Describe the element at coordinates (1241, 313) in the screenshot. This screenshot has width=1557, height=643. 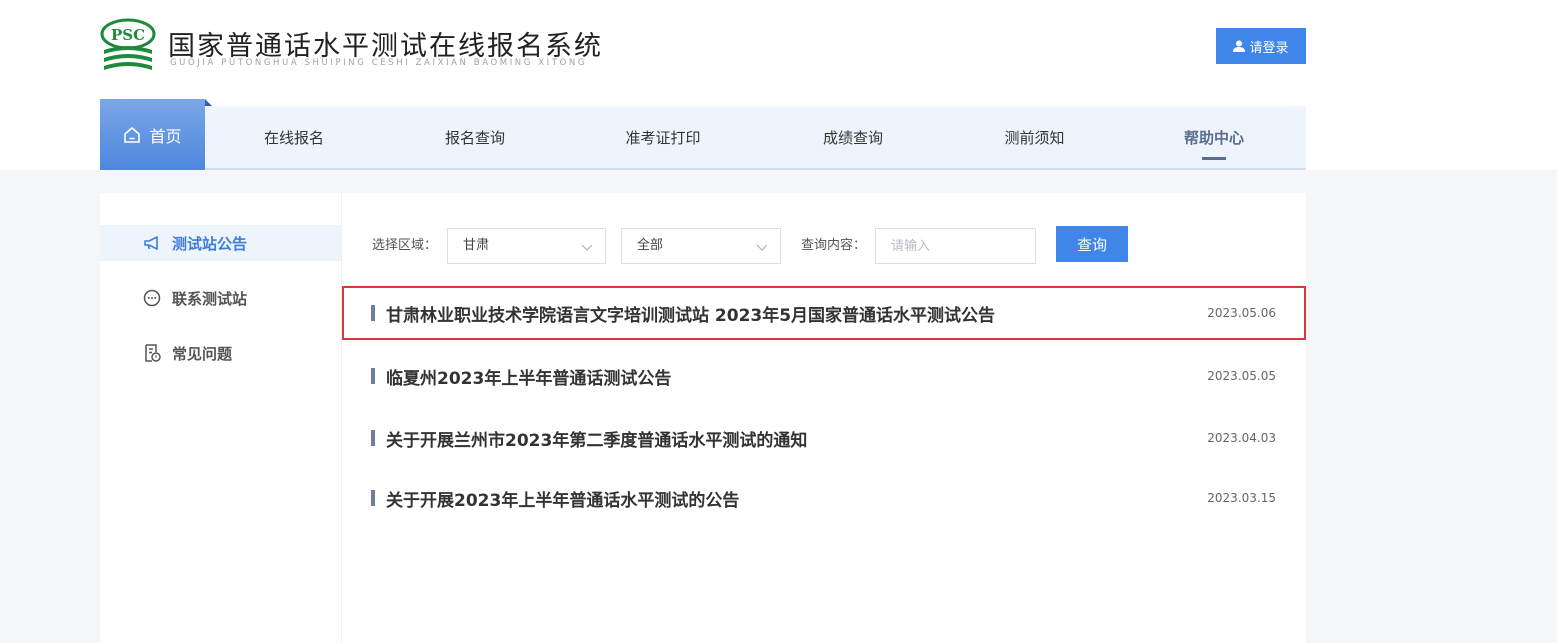
I see `notice-date: 2023.05.06` at that location.